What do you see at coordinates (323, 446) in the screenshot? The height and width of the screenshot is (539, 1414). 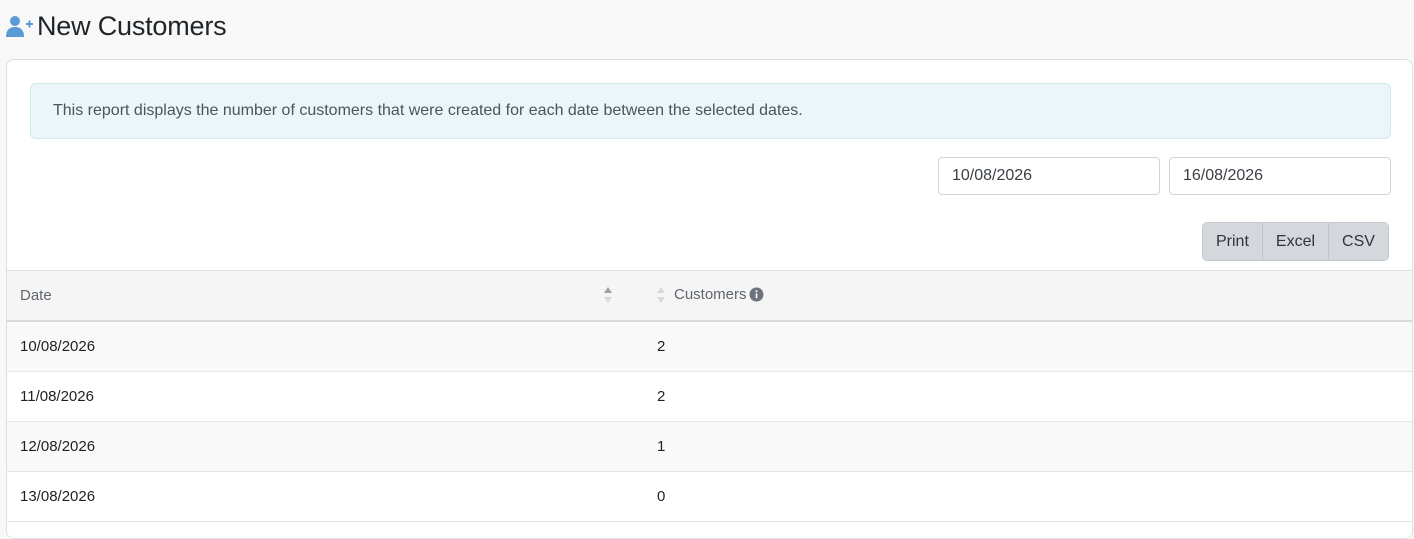 I see `cell-date: 12/08/2026` at bounding box center [323, 446].